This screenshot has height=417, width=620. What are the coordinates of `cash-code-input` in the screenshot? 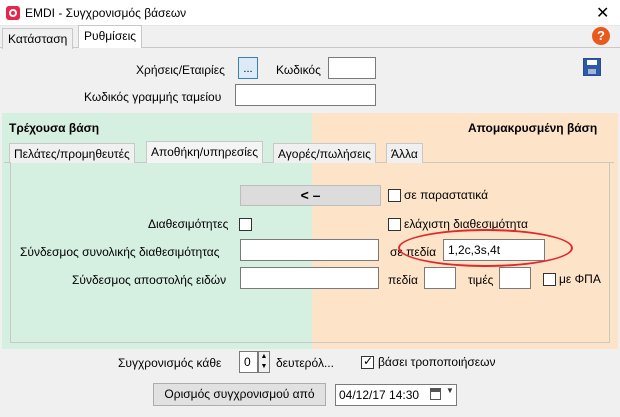 It's located at (305, 95).